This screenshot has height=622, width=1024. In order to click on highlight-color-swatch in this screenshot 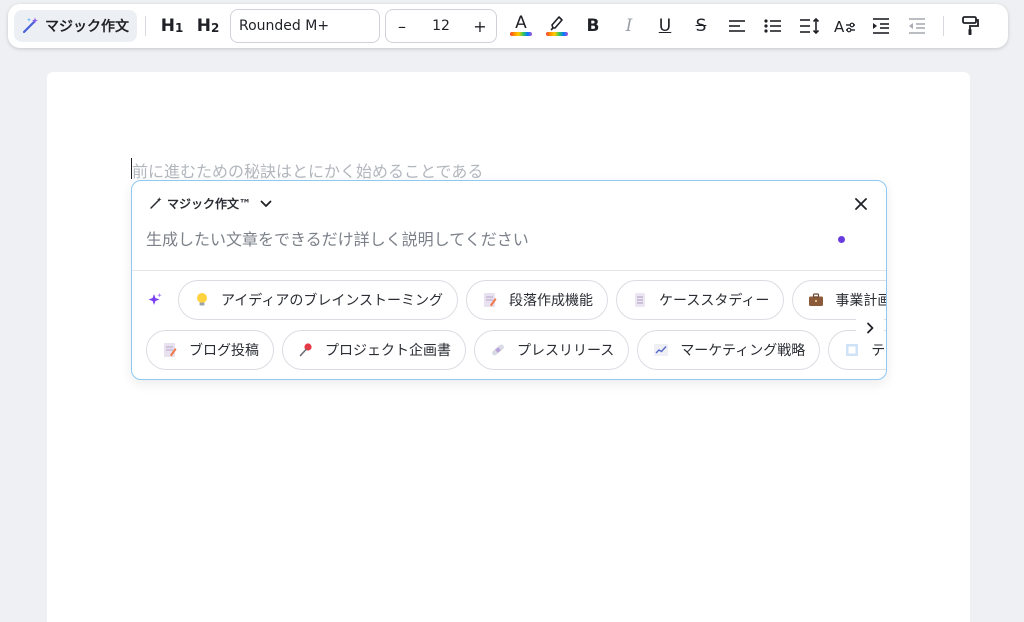, I will do `click(557, 34)`.